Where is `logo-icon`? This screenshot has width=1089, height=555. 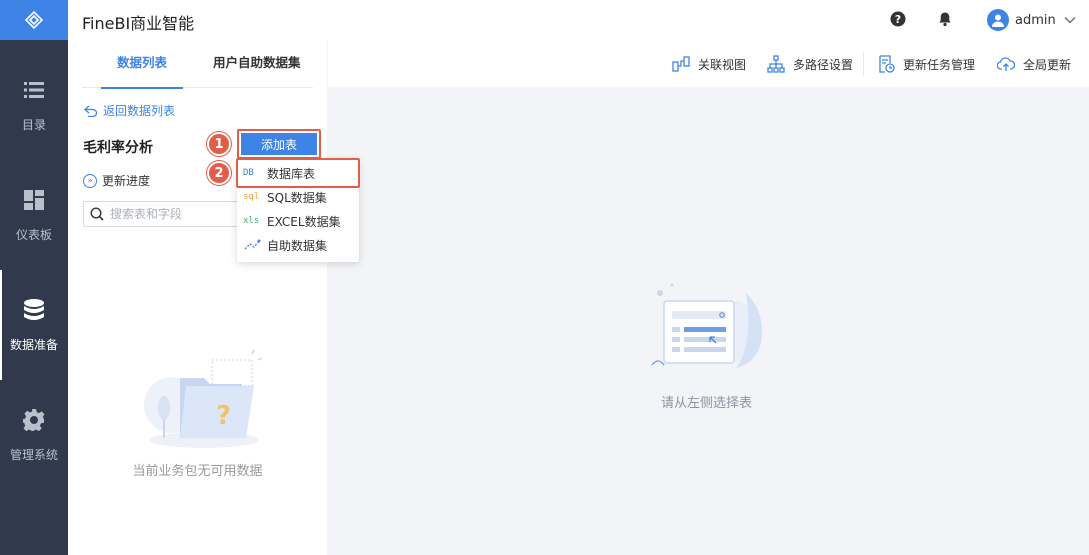
logo-icon is located at coordinates (34, 20).